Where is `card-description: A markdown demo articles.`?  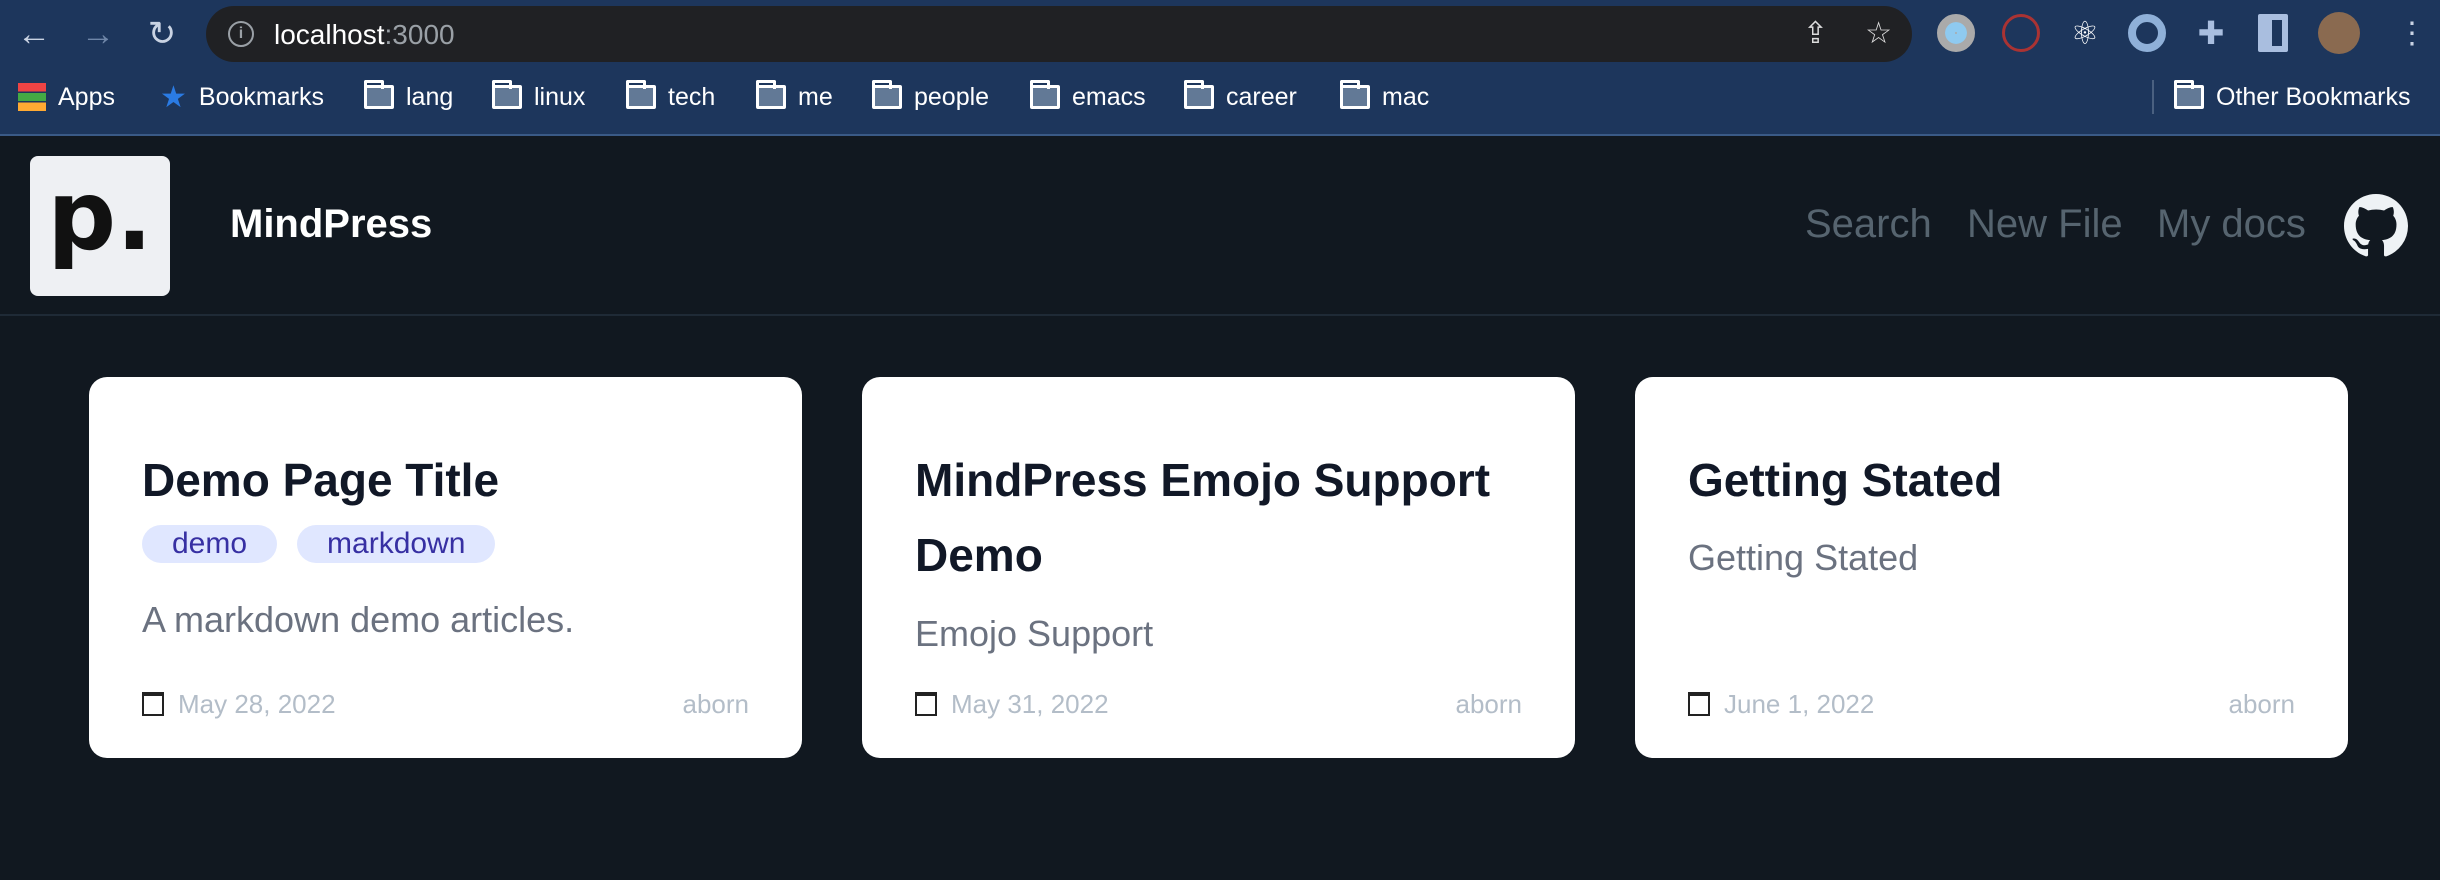
card-description: A markdown demo articles. is located at coordinates (358, 619).